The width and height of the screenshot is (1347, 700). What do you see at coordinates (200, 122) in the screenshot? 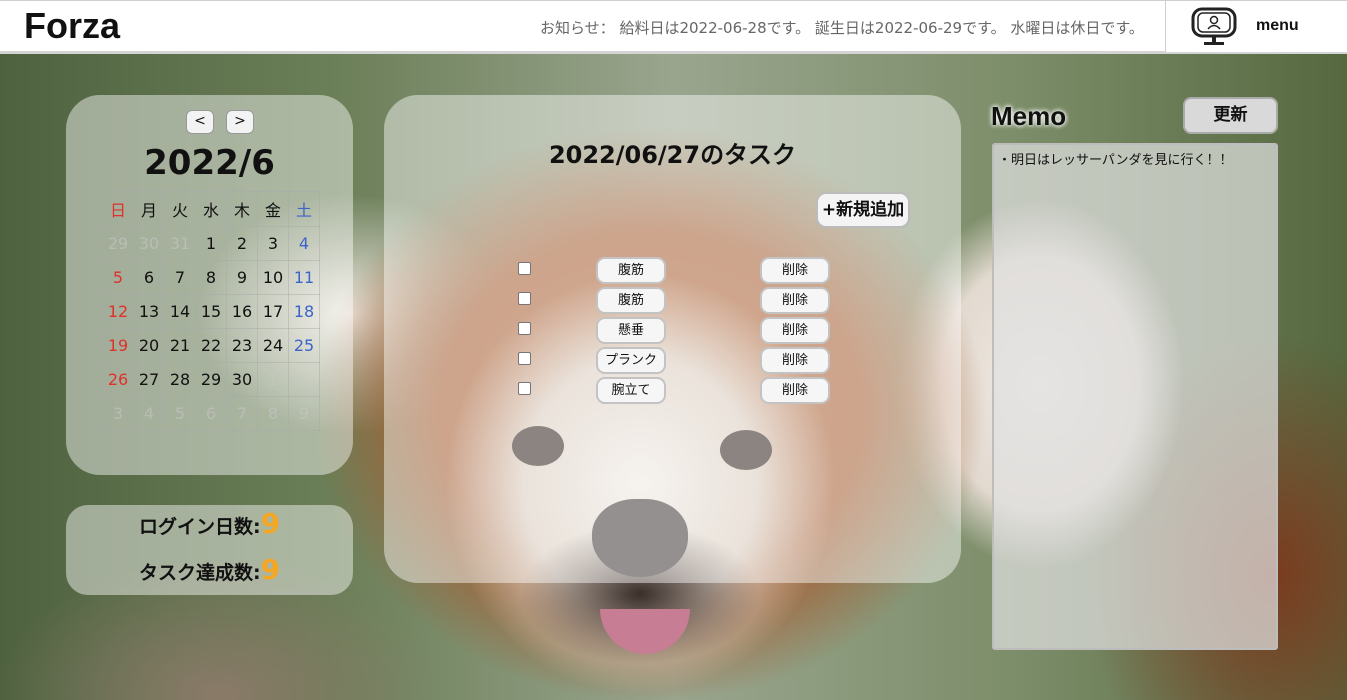
I see `prev-month-button: <` at bounding box center [200, 122].